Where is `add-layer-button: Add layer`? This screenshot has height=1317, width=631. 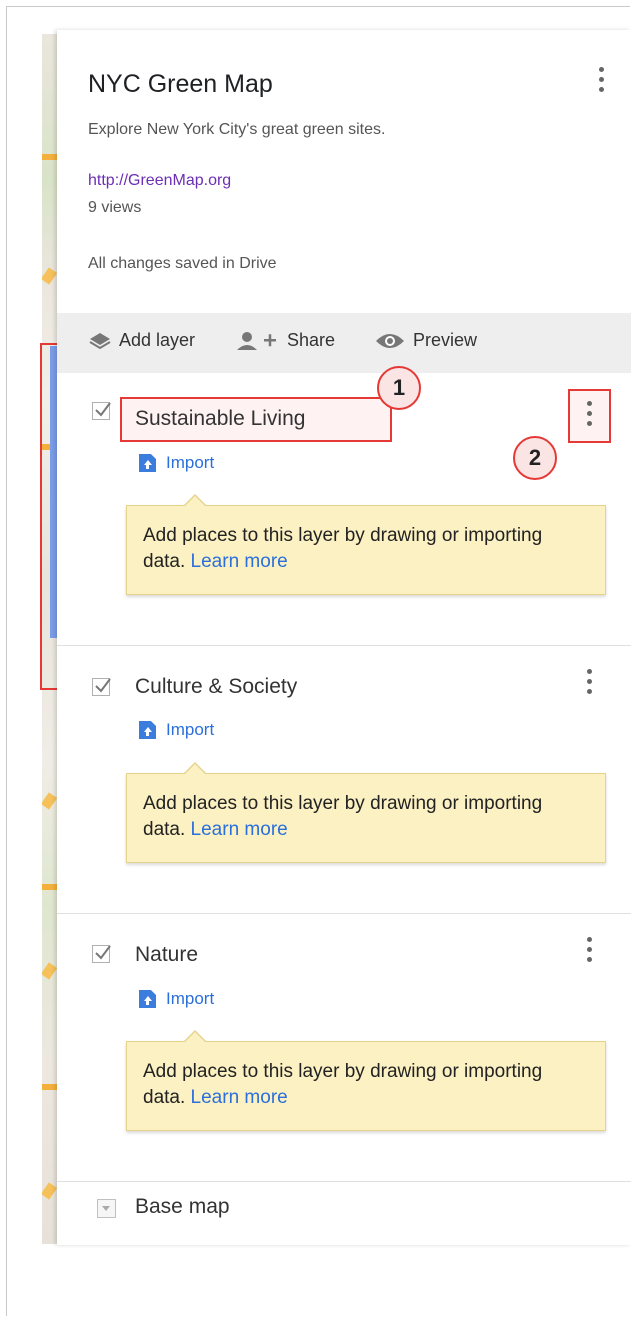
add-layer-button: Add layer is located at coordinates (142, 340).